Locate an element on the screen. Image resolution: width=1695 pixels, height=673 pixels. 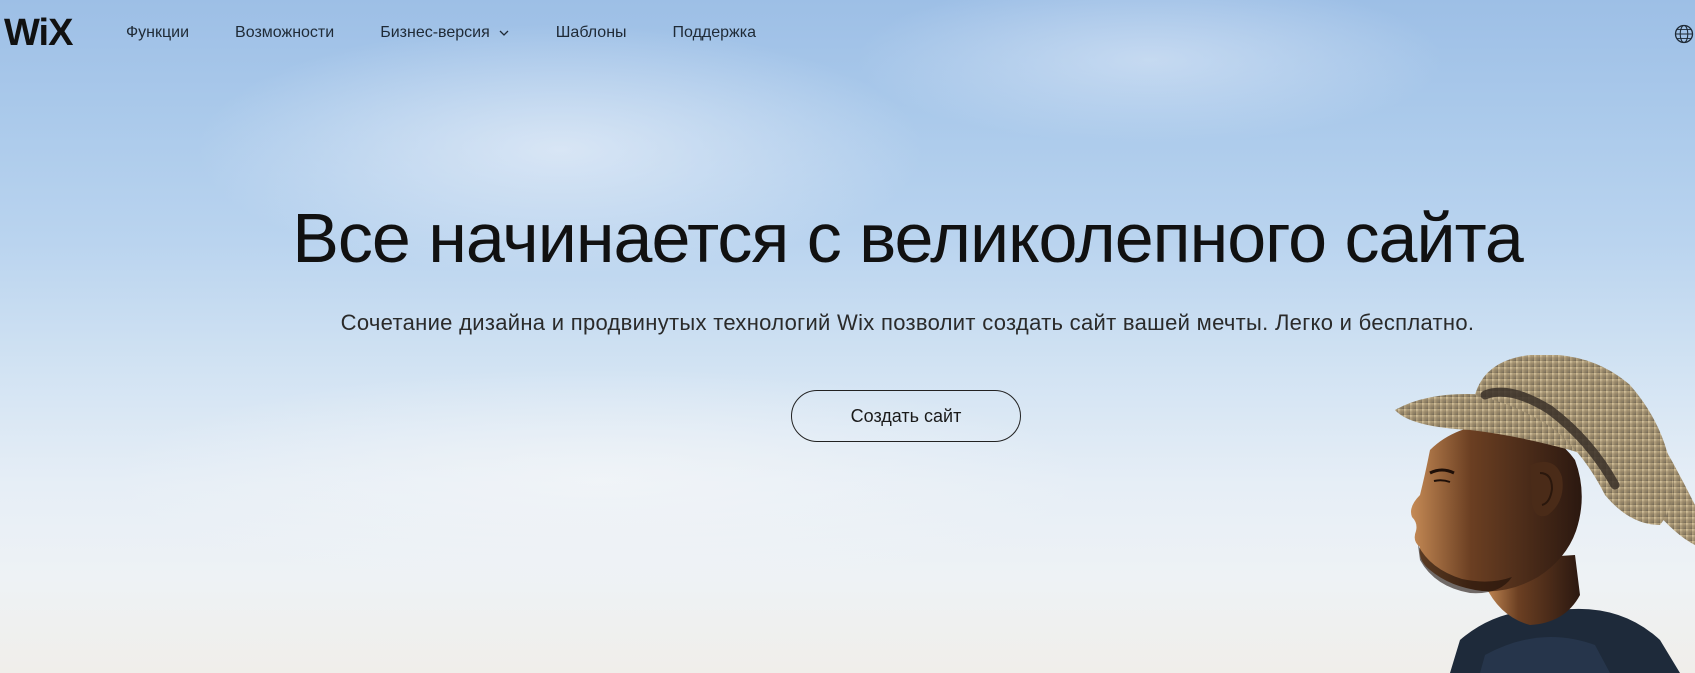
chevron-down-icon is located at coordinates (504, 33).